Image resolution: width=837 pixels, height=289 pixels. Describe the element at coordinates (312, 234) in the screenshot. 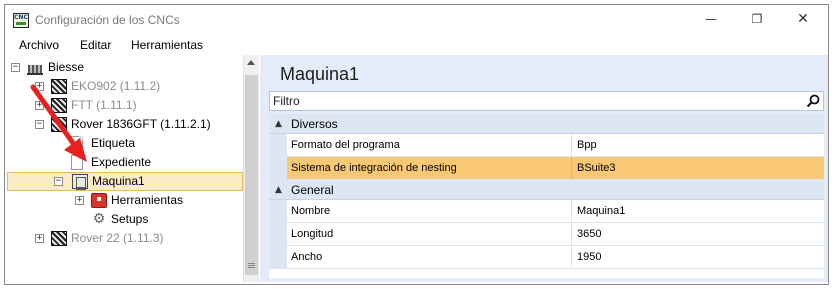

I see `property-name: Longitud` at that location.